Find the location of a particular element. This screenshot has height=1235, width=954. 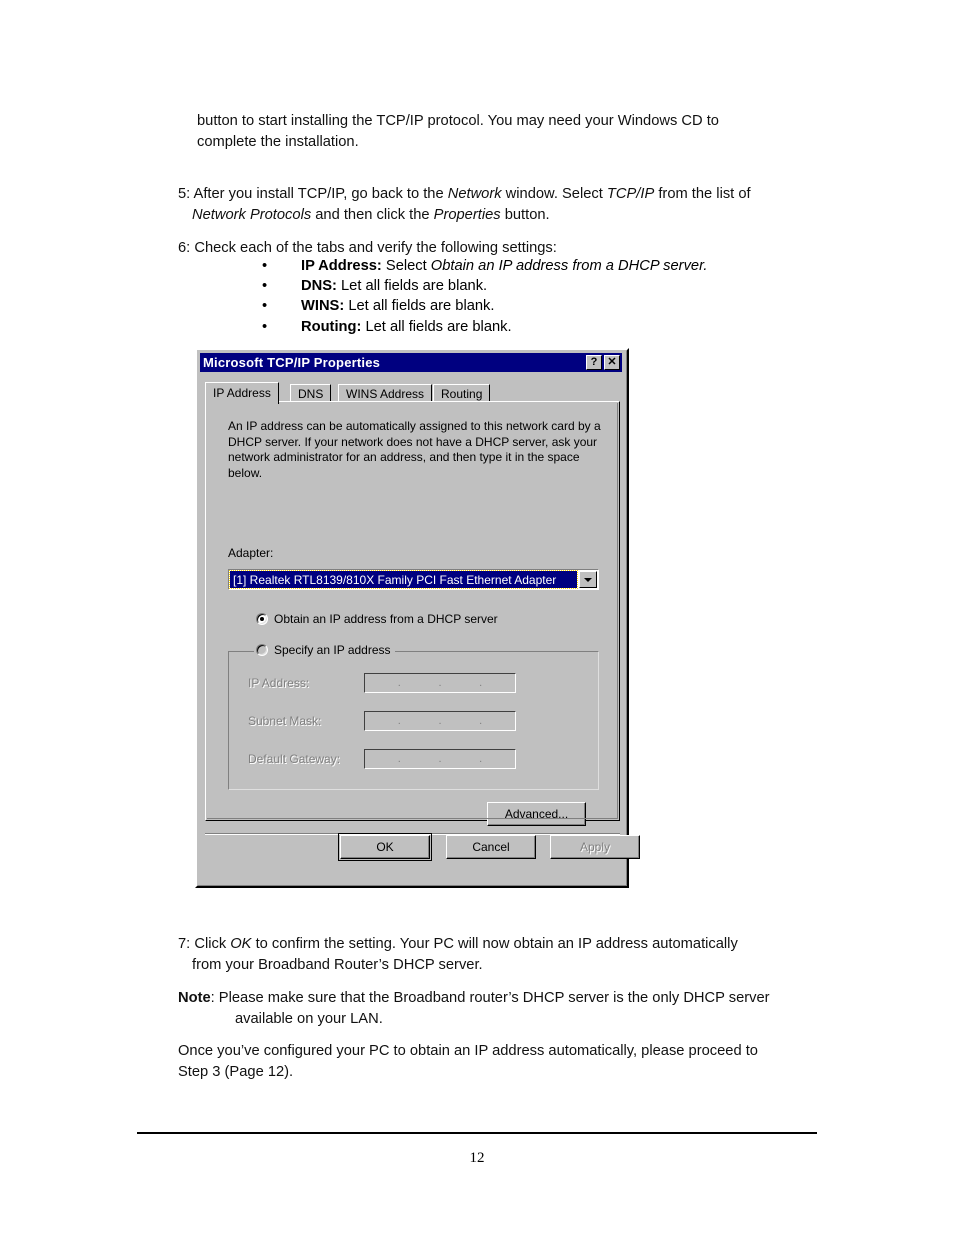

ip-address-input: . . . is located at coordinates (440, 683).